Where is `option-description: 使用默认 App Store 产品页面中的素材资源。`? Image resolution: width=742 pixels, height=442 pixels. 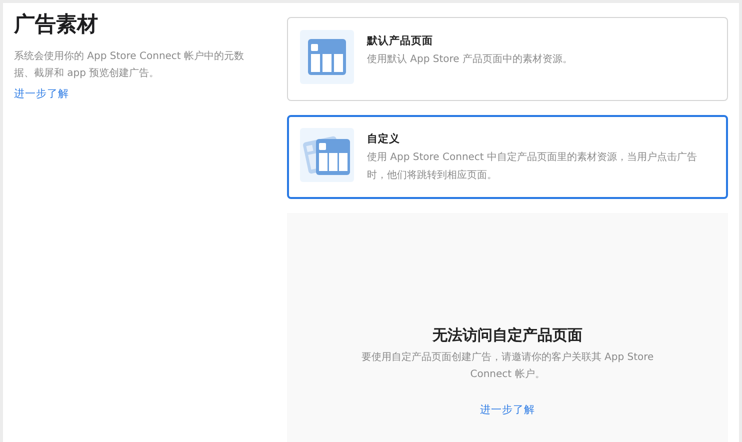 option-description: 使用默认 App Store 产品页面中的素材资源。 is located at coordinates (470, 59).